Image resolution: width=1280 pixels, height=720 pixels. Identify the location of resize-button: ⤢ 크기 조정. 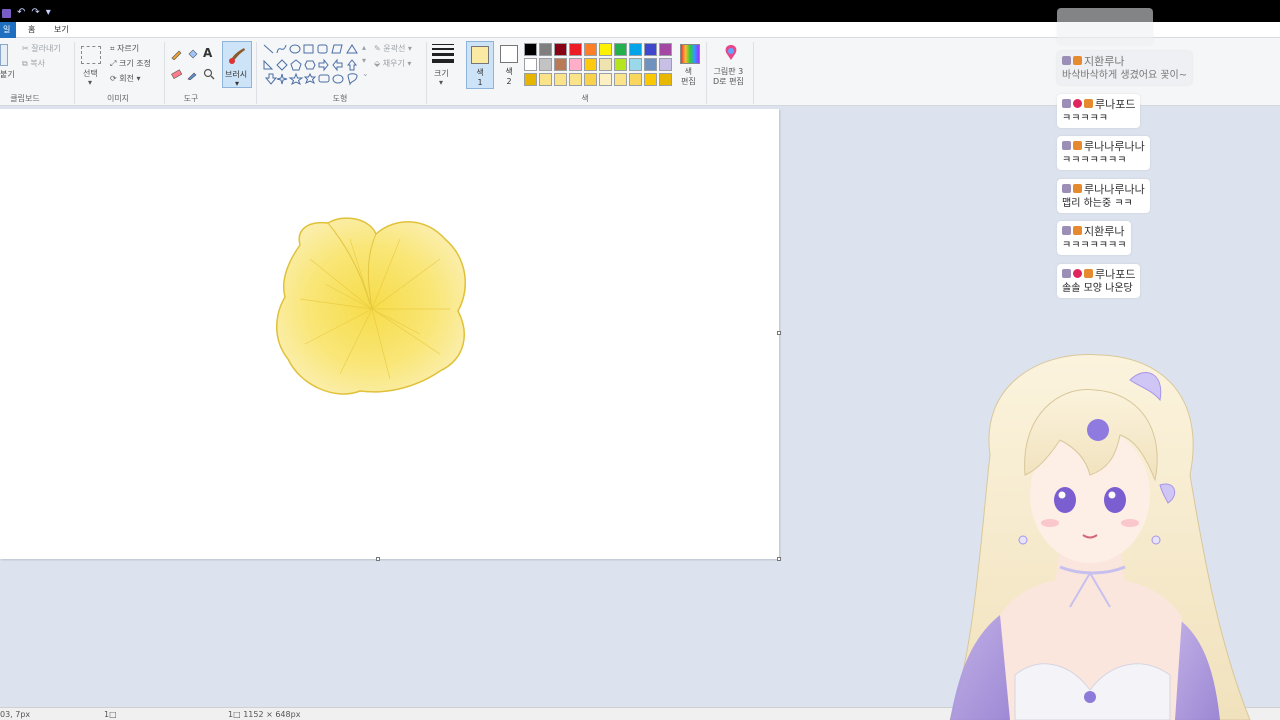
(130, 63).